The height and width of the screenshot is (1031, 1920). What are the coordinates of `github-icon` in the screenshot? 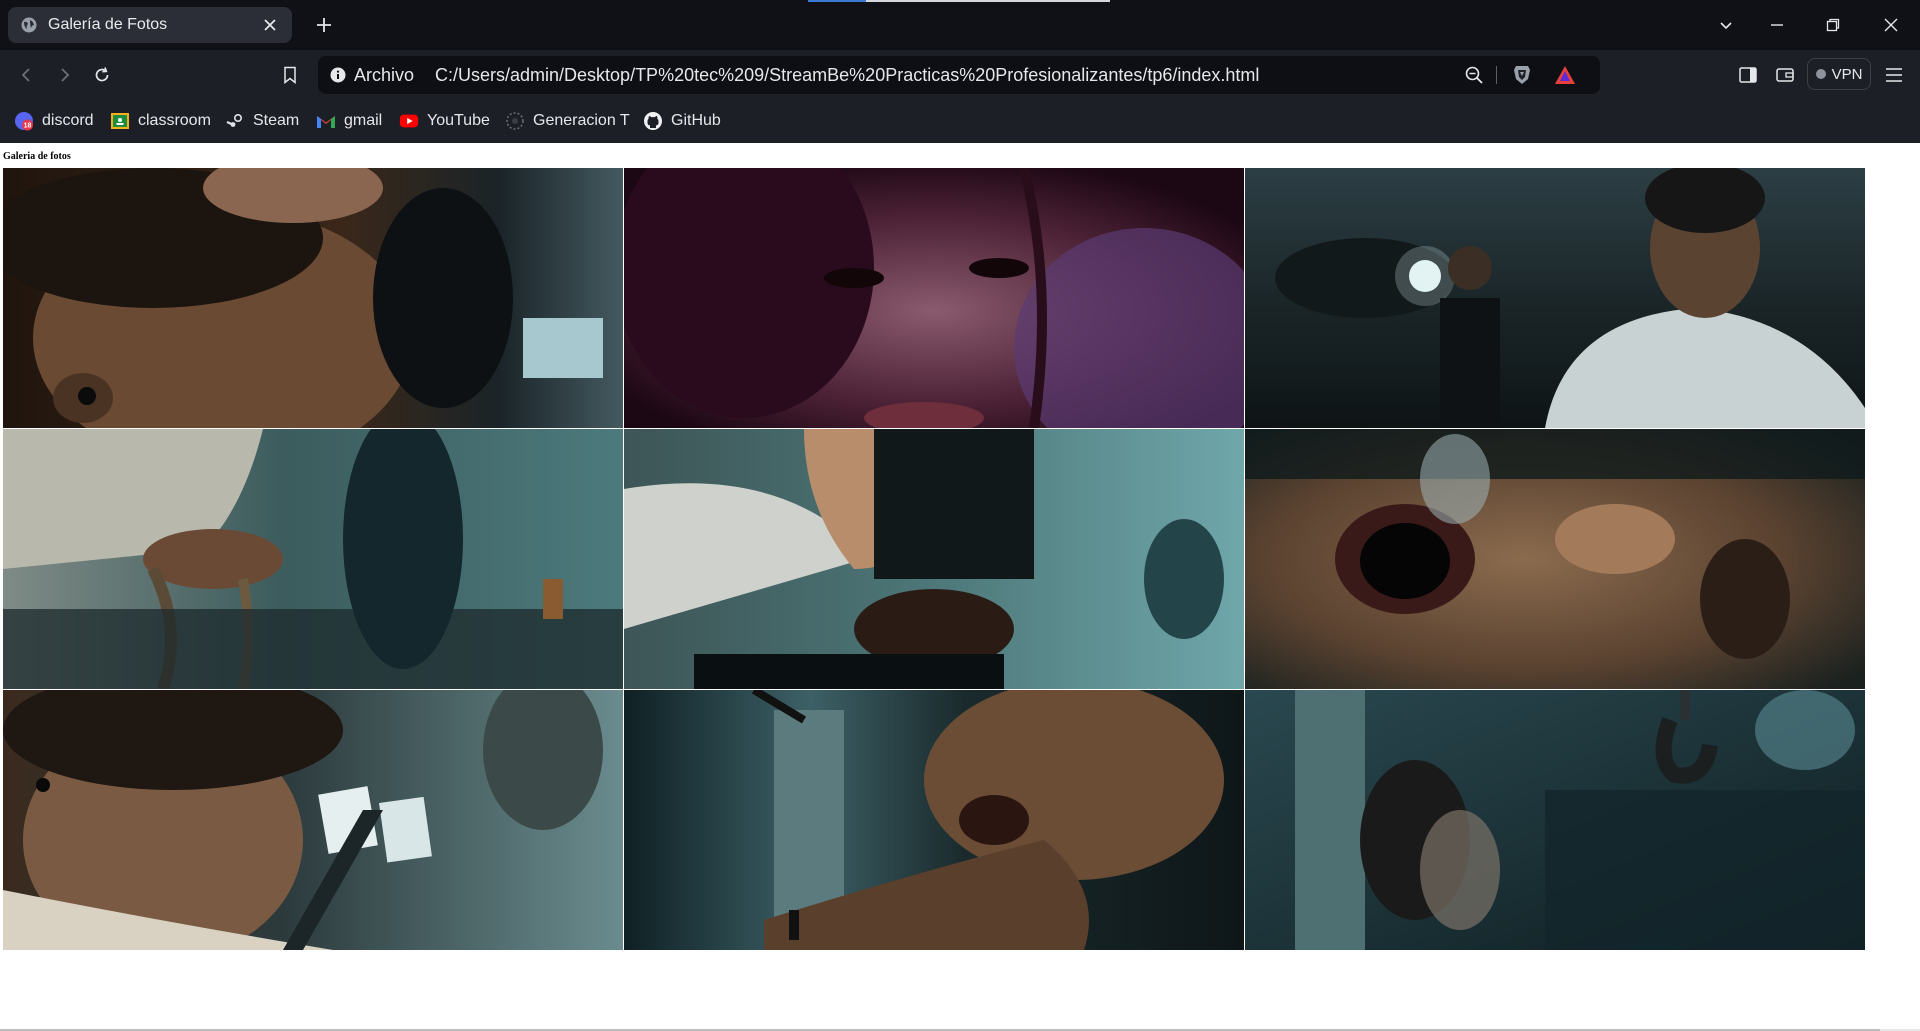 It's located at (653, 121).